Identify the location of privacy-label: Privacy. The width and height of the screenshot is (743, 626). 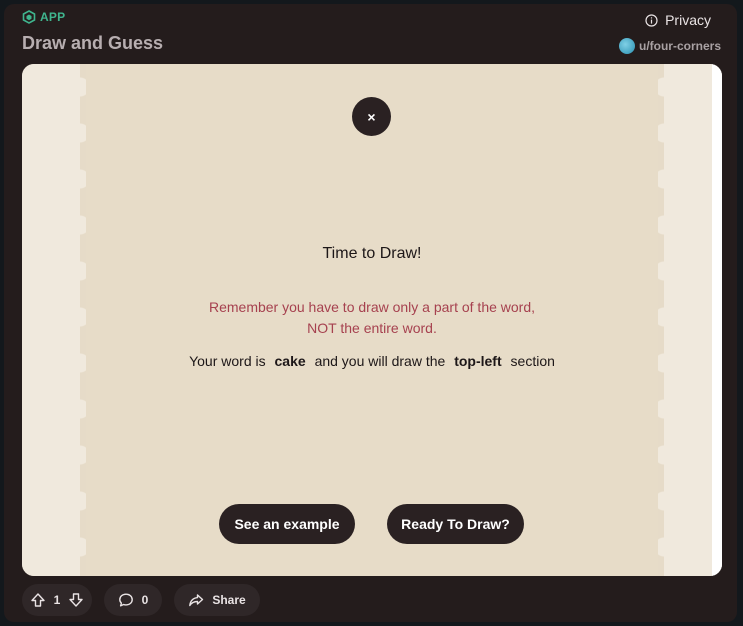
(688, 20).